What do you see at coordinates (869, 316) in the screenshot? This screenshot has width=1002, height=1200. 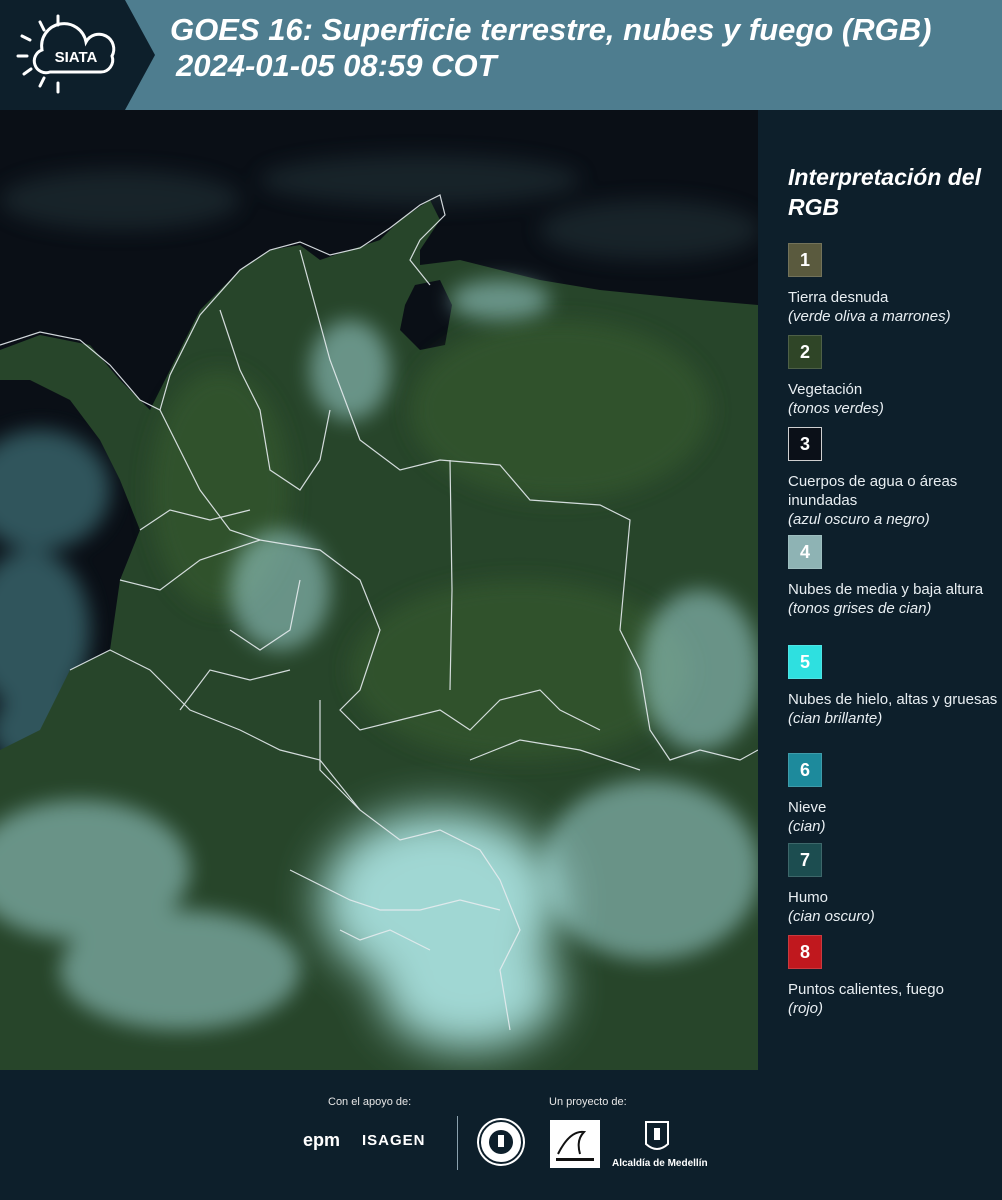 I see `legend-item-desc: (verde oliva a marrones)` at bounding box center [869, 316].